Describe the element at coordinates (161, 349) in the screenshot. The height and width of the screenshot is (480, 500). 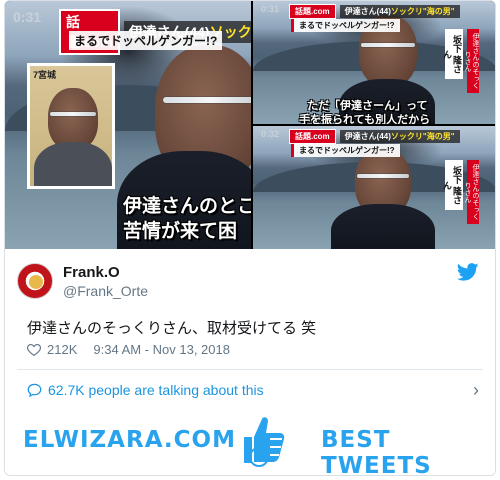
I see `tweet-timestamp: 9:34 AM - Nov 13, 2018` at that location.